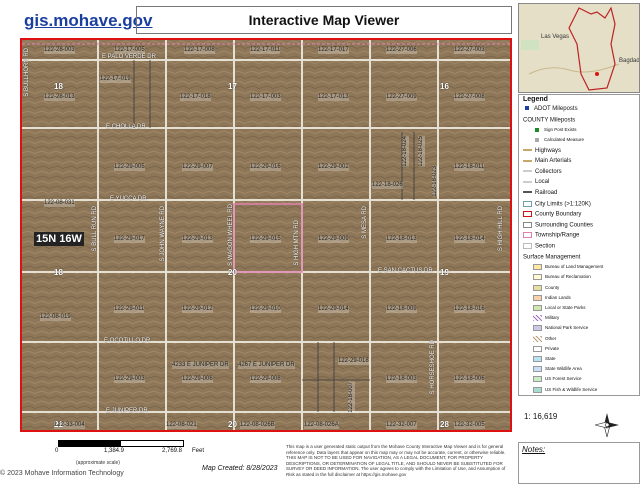 The width and height of the screenshot is (640, 484). I want to click on legend-label: County Boundary, so click(558, 214).